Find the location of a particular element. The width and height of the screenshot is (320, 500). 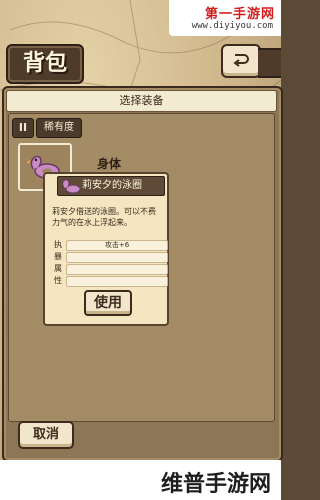

watermark-bottom: 维普手游网 is located at coordinates (140, 480).